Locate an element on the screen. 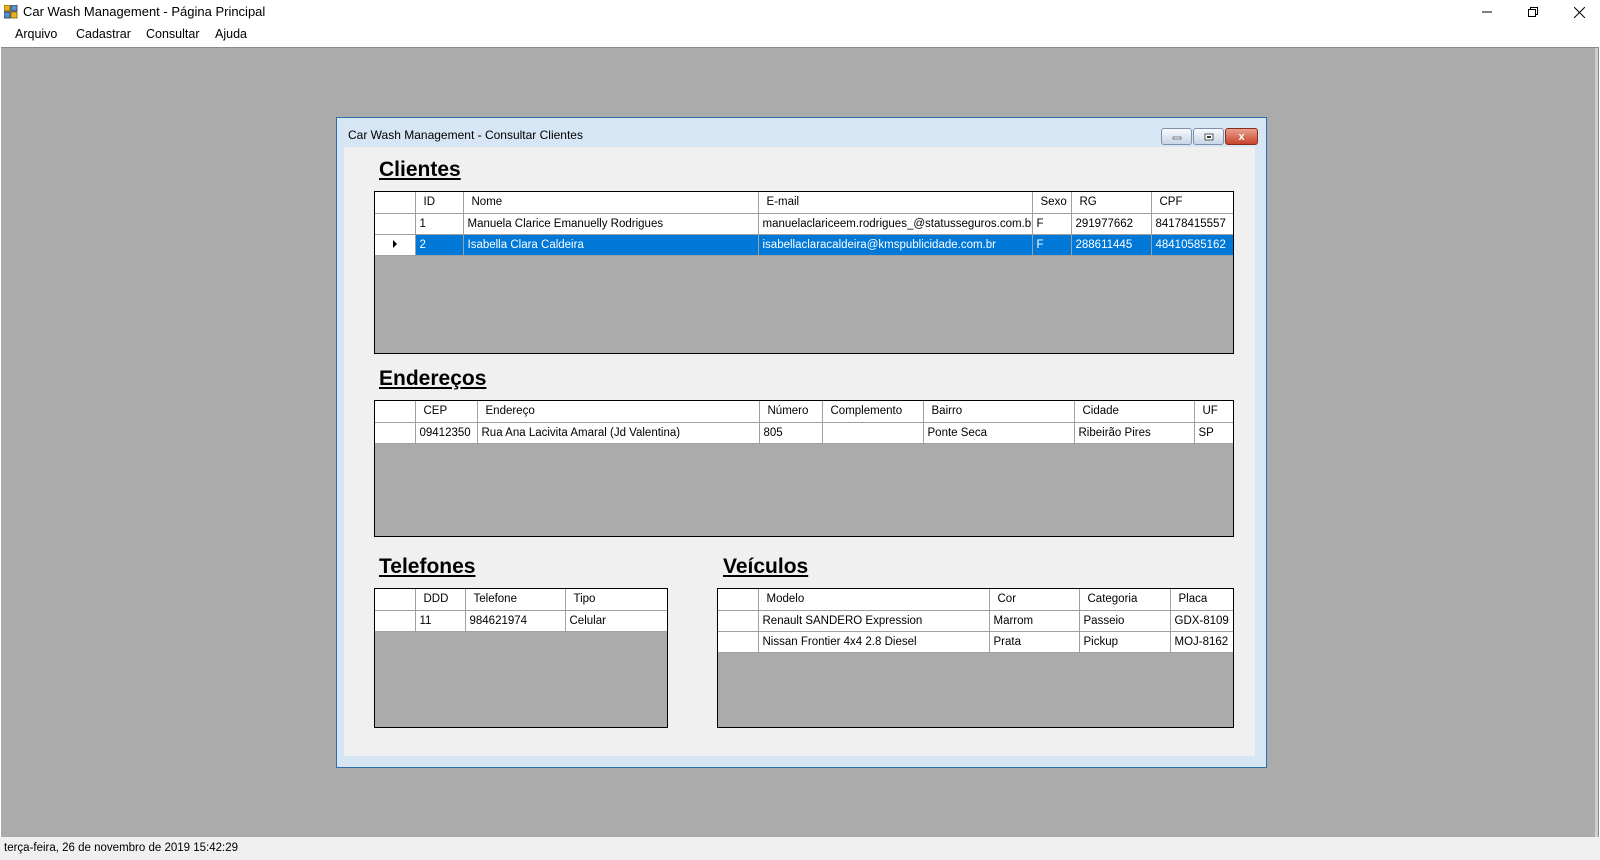  cell: 84178415557 is located at coordinates (1192, 224).